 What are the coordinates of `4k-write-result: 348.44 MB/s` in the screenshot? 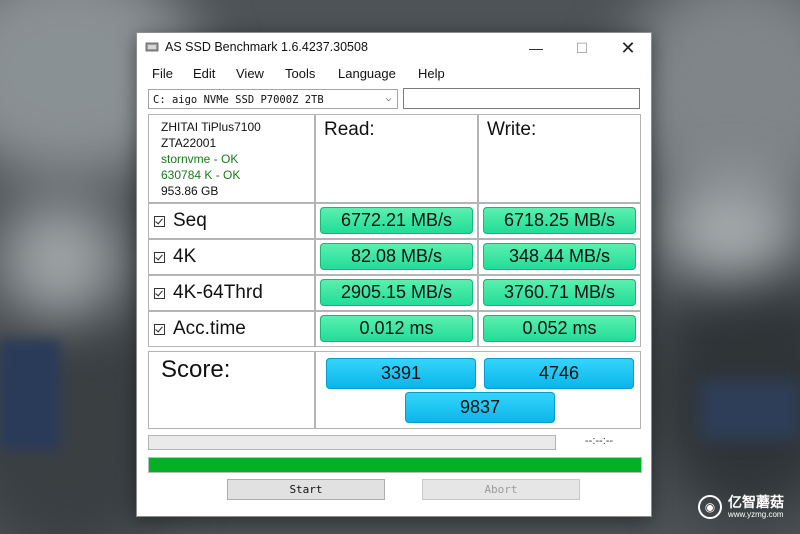 It's located at (559, 256).